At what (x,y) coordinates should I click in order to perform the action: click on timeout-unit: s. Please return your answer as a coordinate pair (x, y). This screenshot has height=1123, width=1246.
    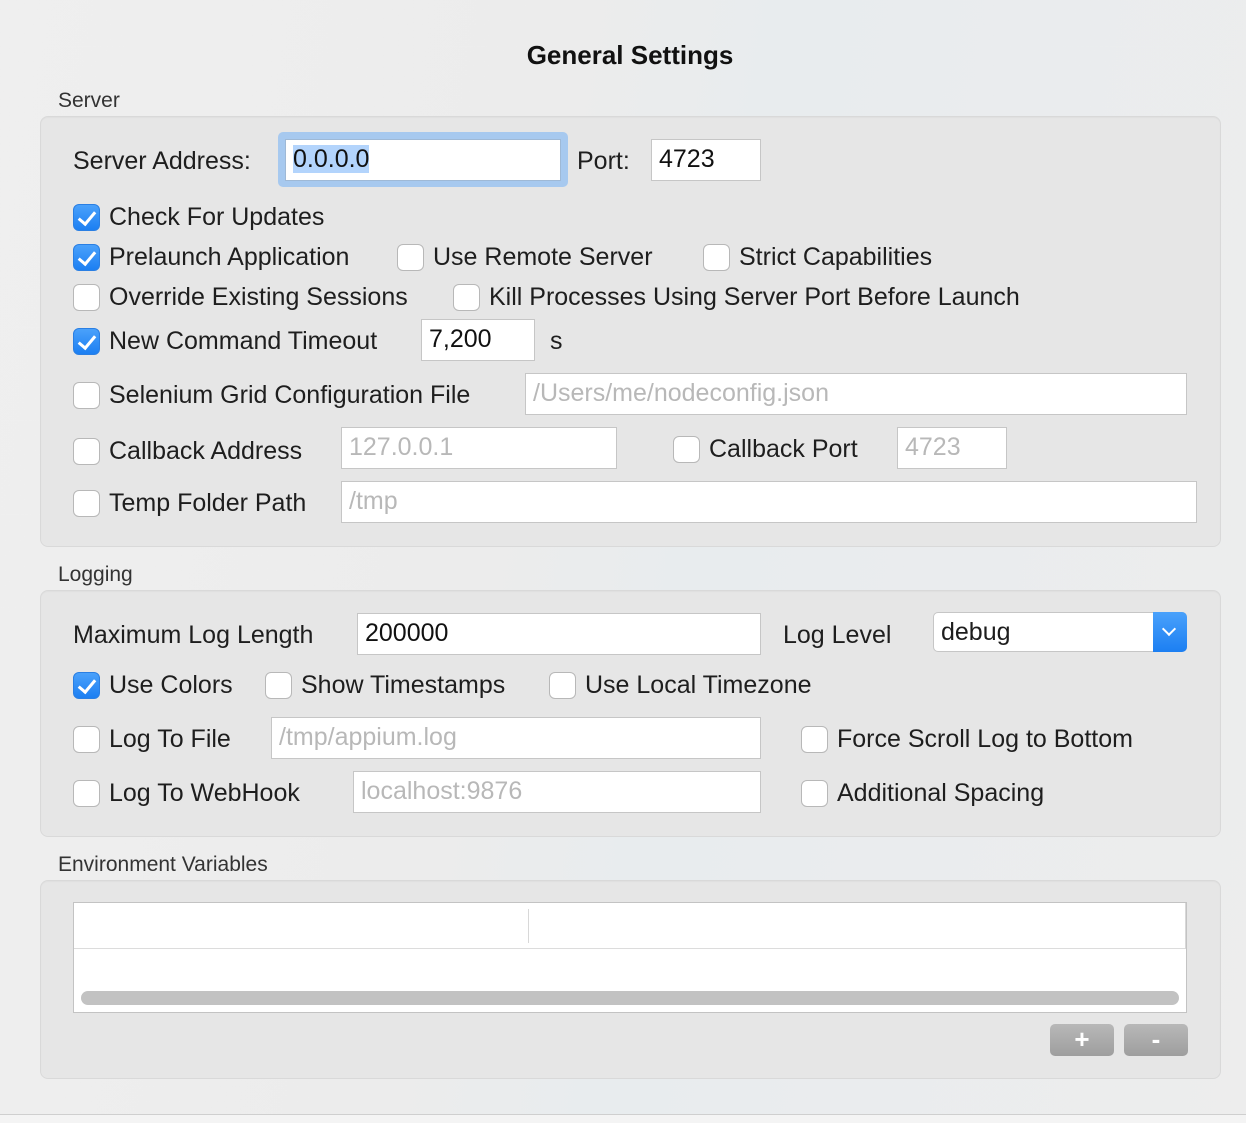
    Looking at the image, I should click on (556, 341).